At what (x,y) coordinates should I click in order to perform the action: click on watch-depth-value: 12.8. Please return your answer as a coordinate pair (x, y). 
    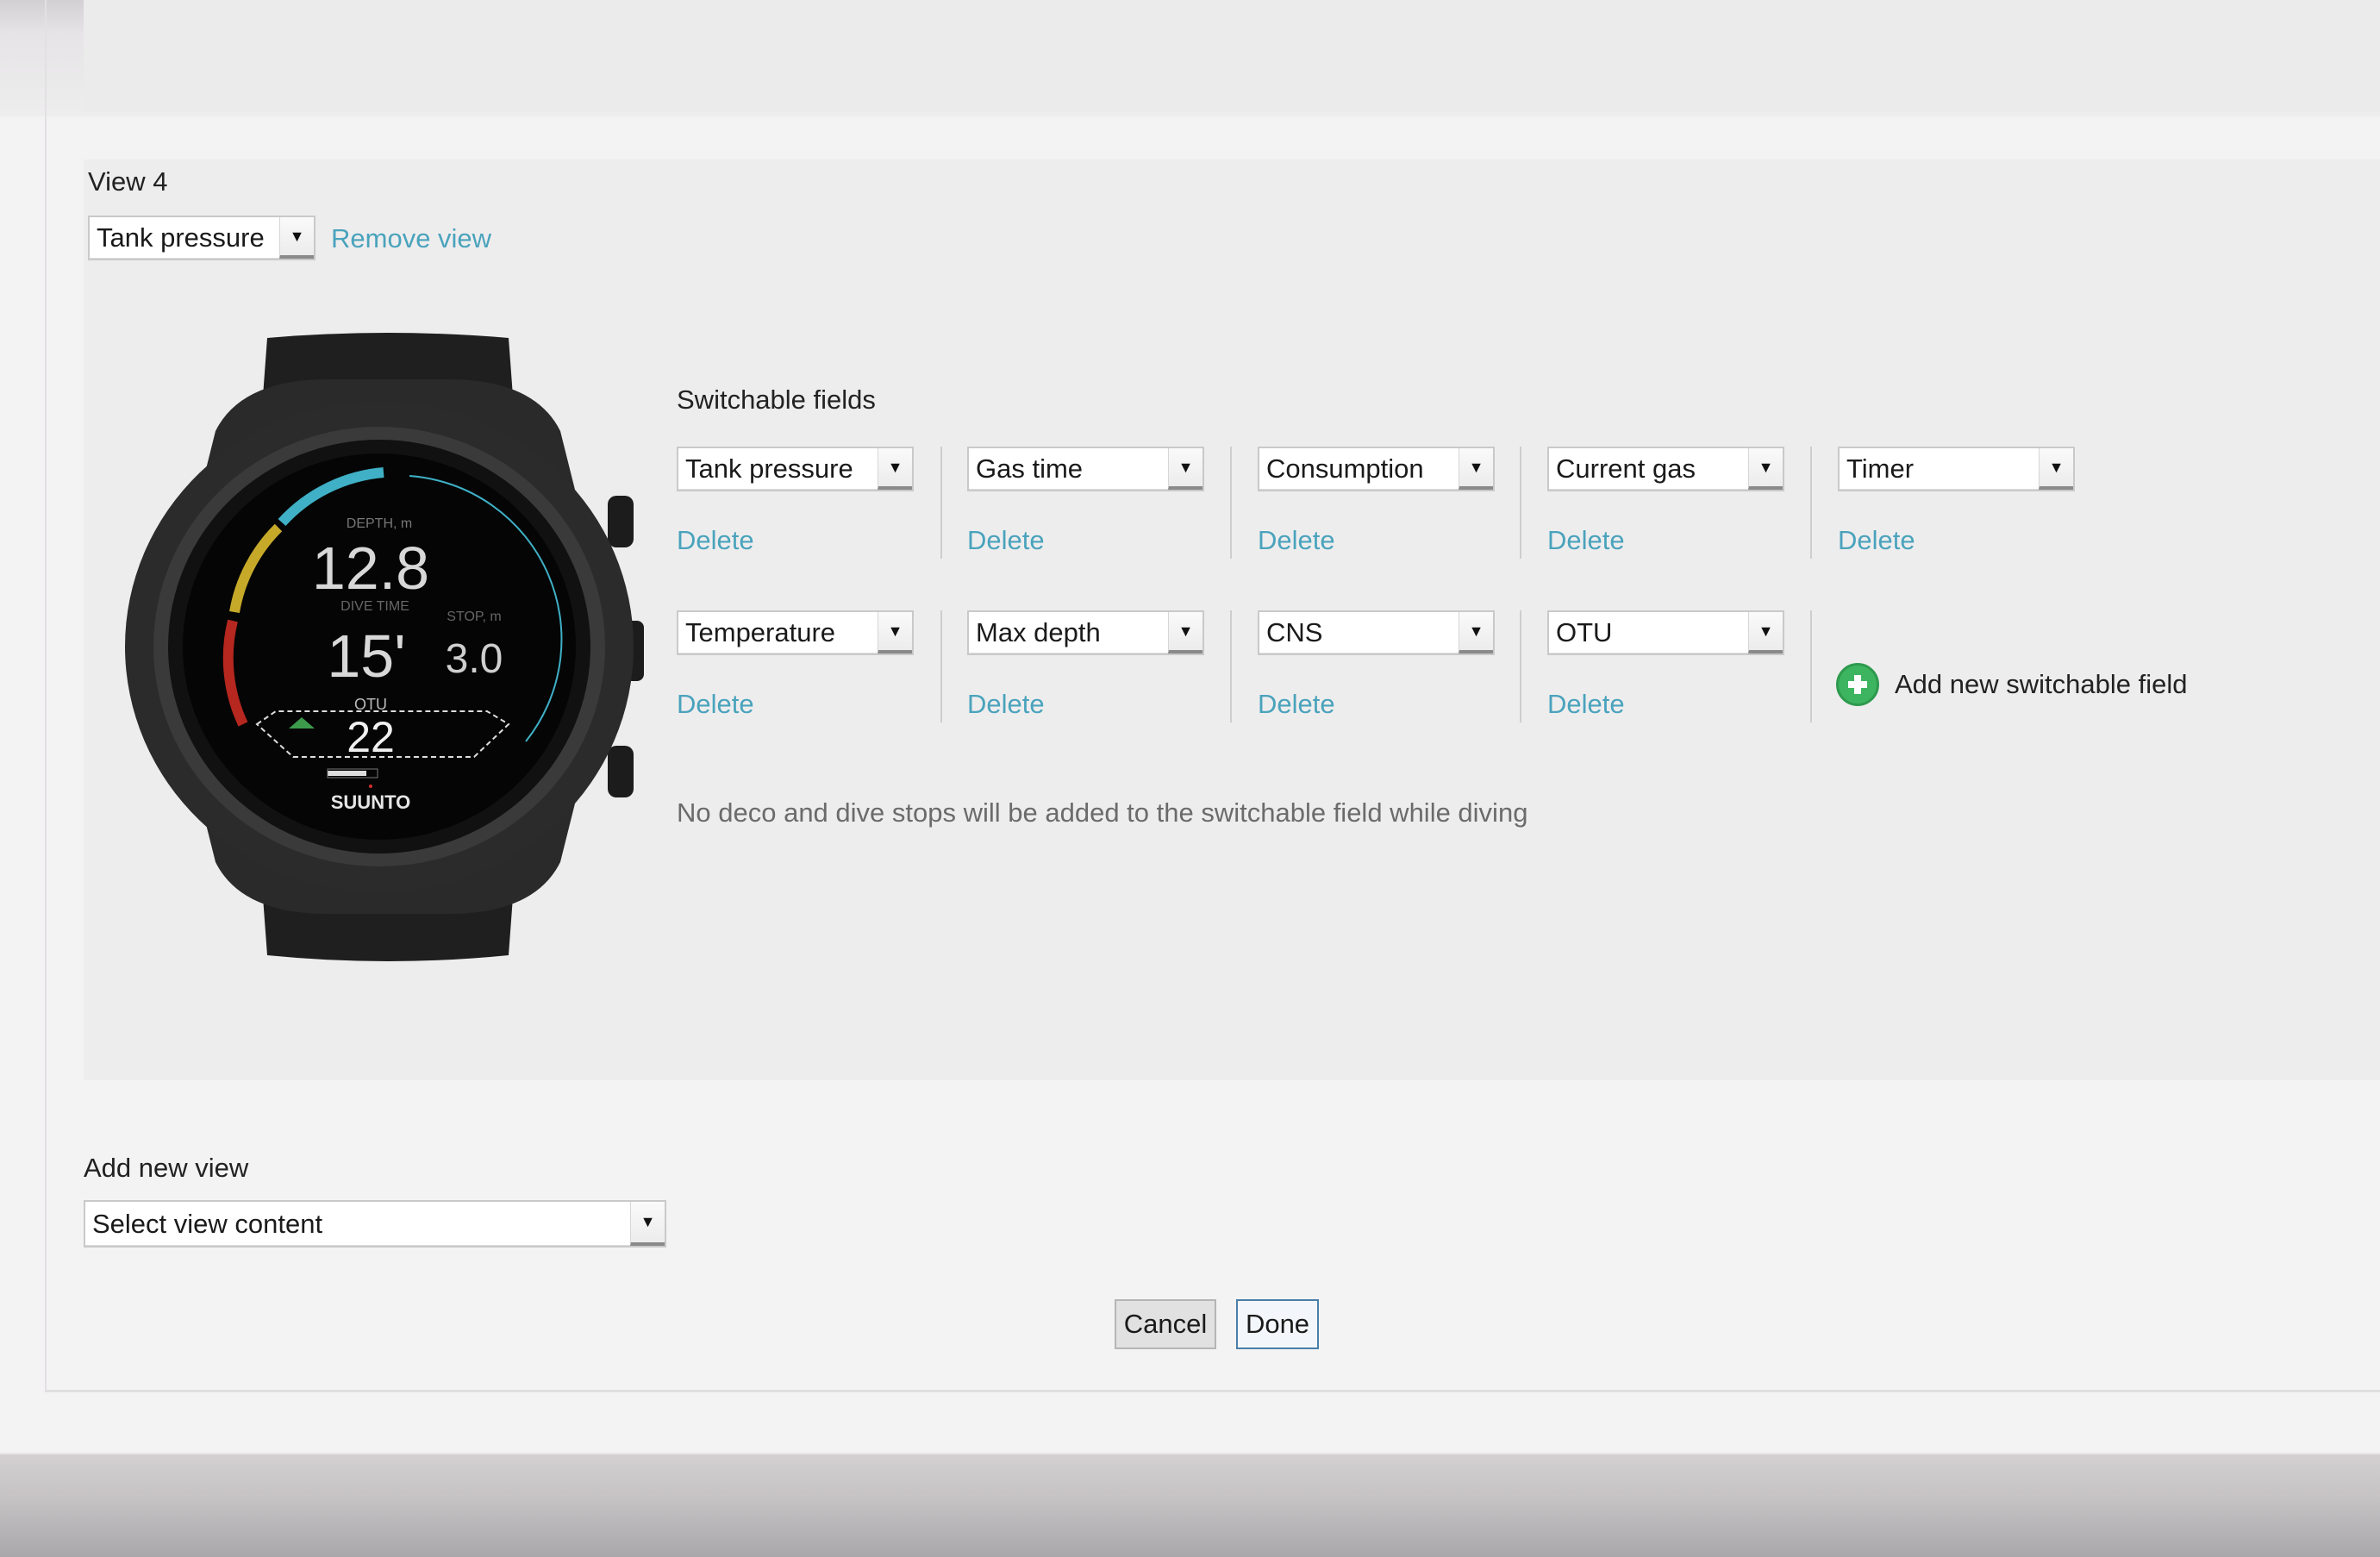
    Looking at the image, I should click on (371, 568).